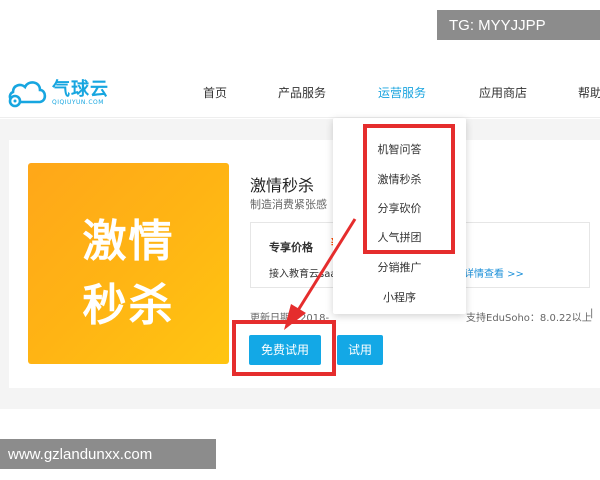 This screenshot has height=480, width=600. I want to click on product-subtitle: 制造消费紧张感, so click(288, 204).